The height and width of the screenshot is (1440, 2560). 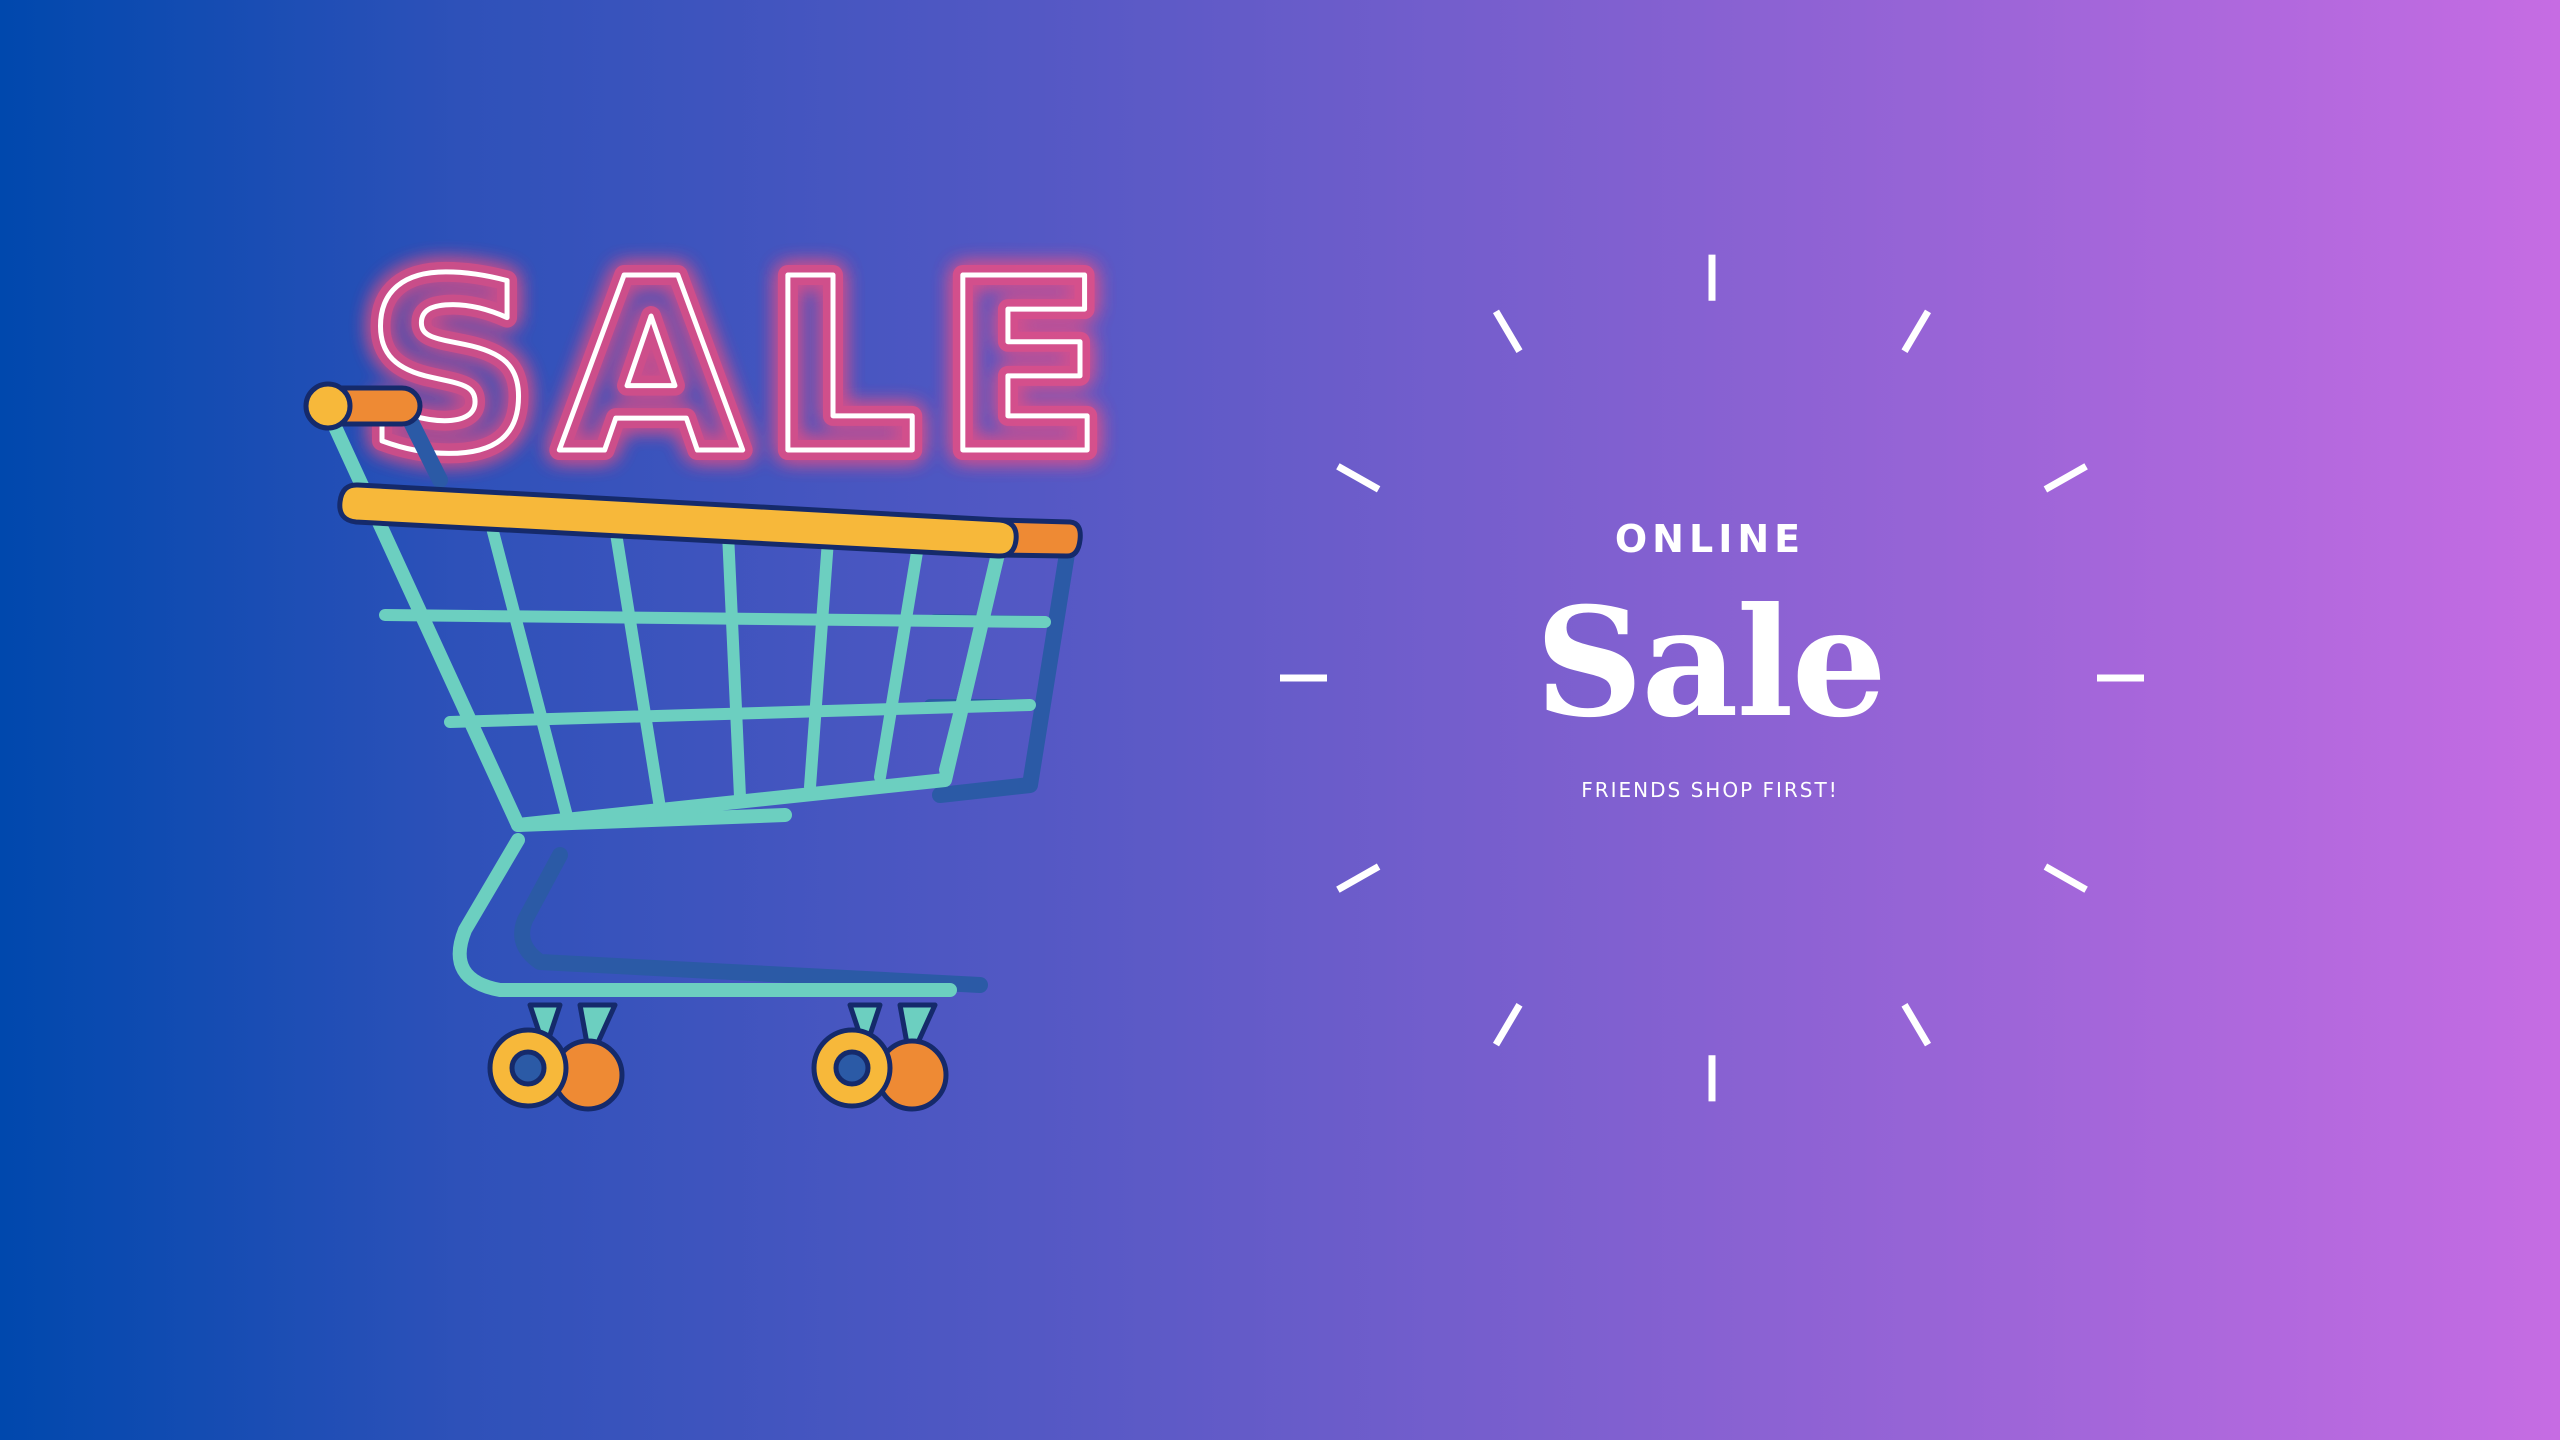 I want to click on promo-block: ONLINE Sale FRIENDS SHOP FIRST!, so click(x=1710, y=660).